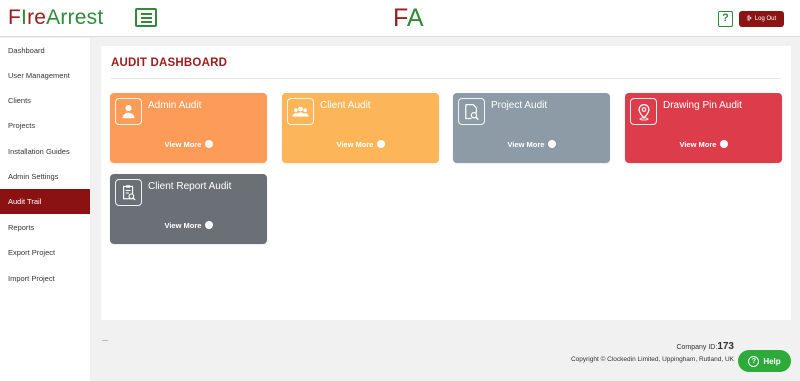  I want to click on sidebar-item-user-management: User Management, so click(45, 75).